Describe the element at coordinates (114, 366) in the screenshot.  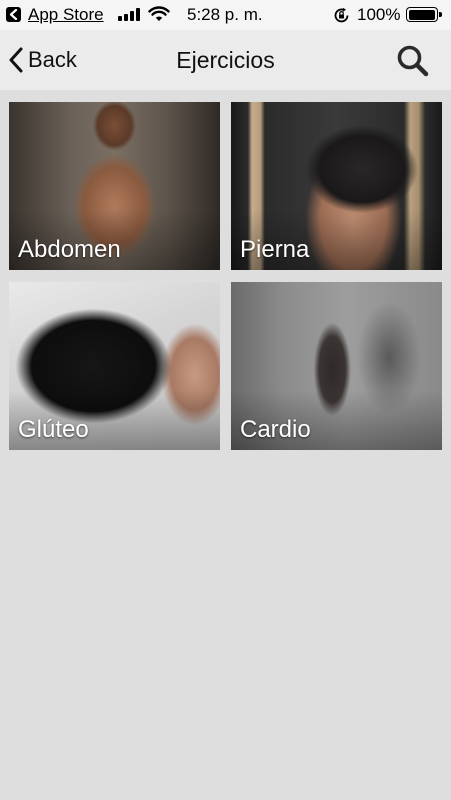
I see `category-tile-gluteo: Glúteo` at that location.